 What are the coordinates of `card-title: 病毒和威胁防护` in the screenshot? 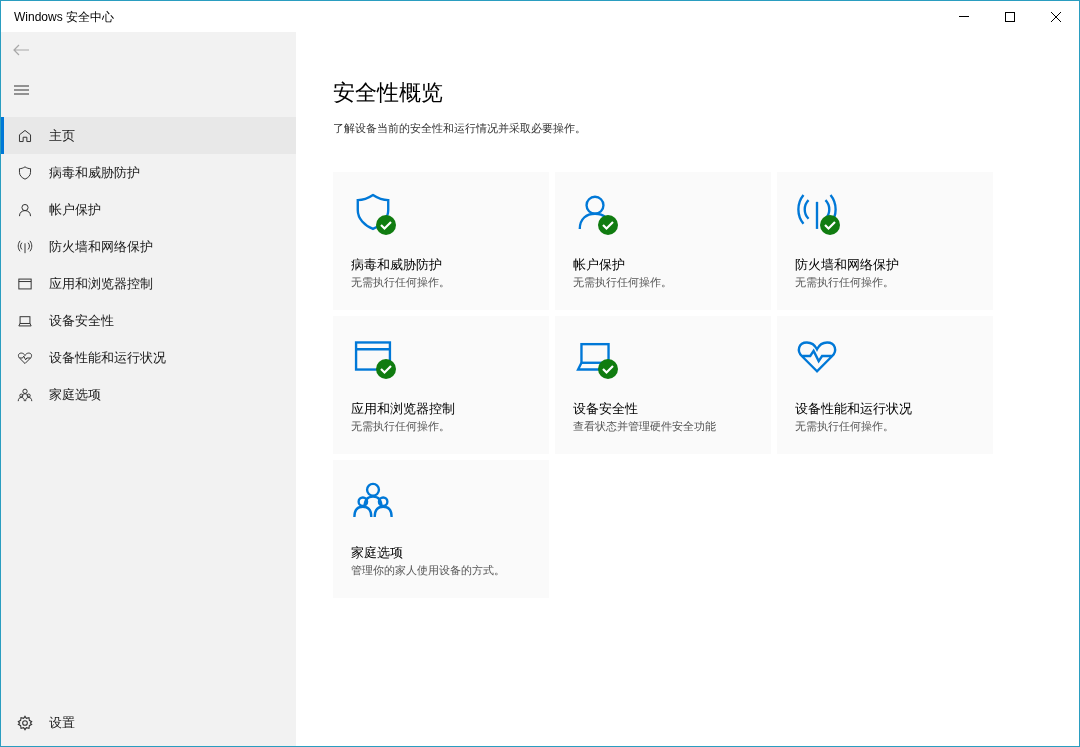 It's located at (397, 264).